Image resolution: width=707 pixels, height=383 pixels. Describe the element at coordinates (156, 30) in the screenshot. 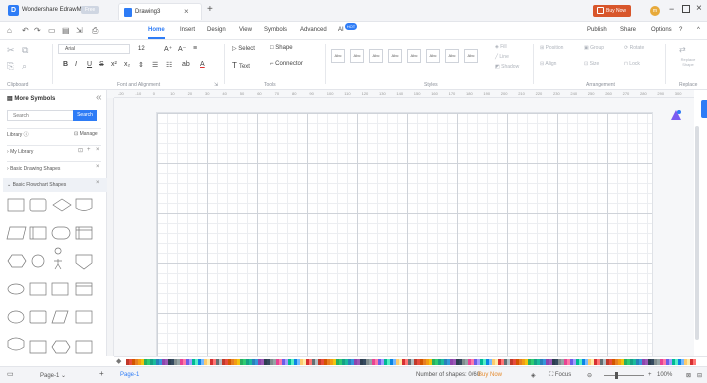

I see `menu-home: Home` at that location.